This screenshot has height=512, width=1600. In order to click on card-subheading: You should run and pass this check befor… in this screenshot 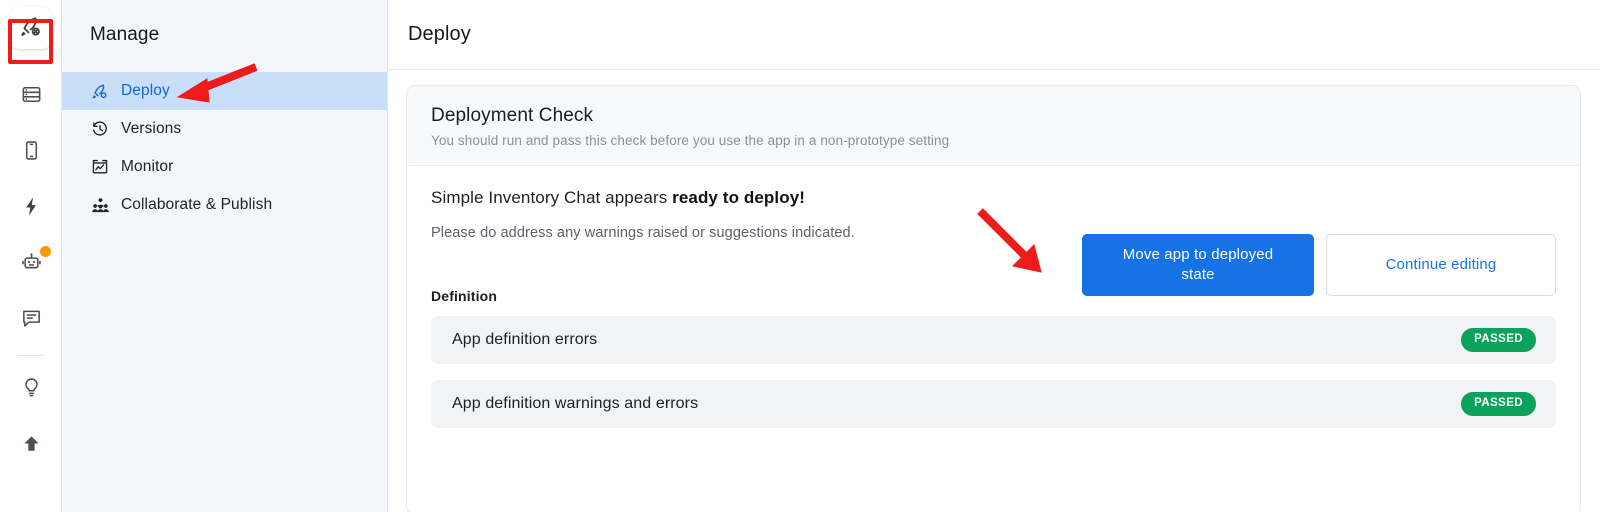, I will do `click(690, 140)`.